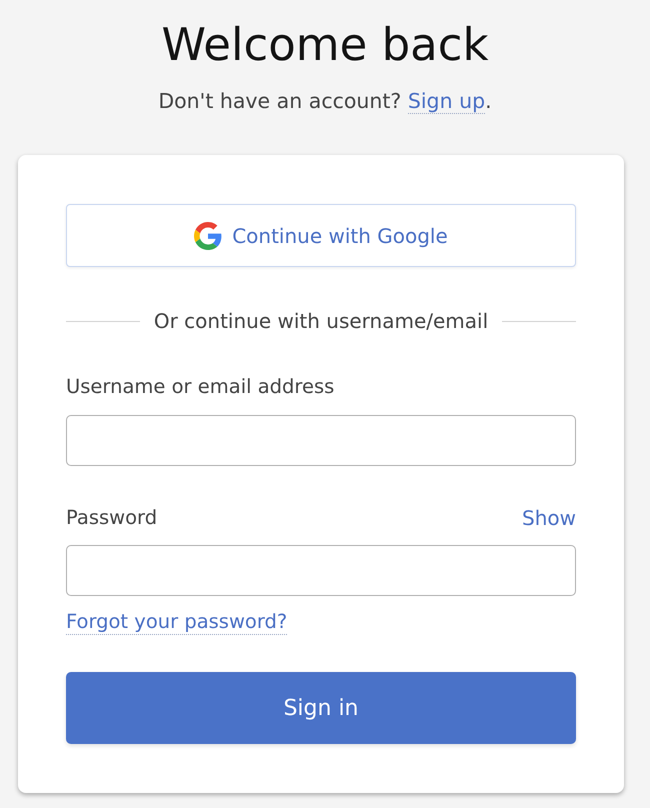 This screenshot has height=808, width=650. Describe the element at coordinates (447, 101) in the screenshot. I see `sign-up-link: Sign up` at that location.